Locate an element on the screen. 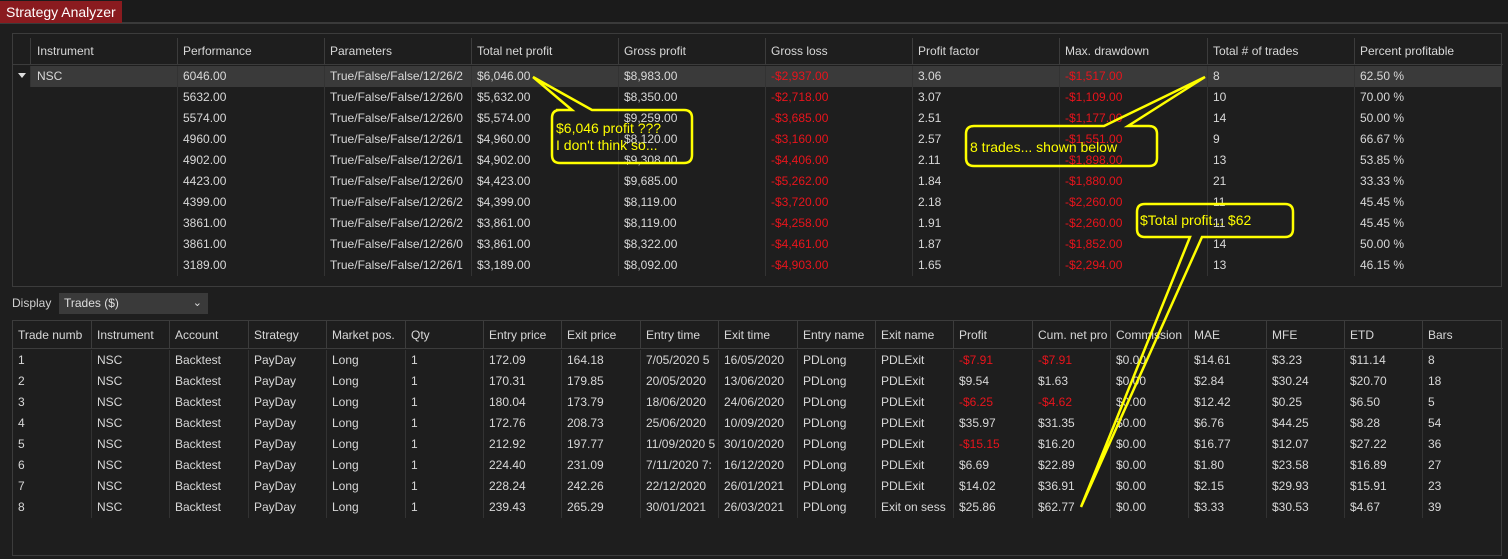  trade-cell: 212.92 is located at coordinates (522, 444).